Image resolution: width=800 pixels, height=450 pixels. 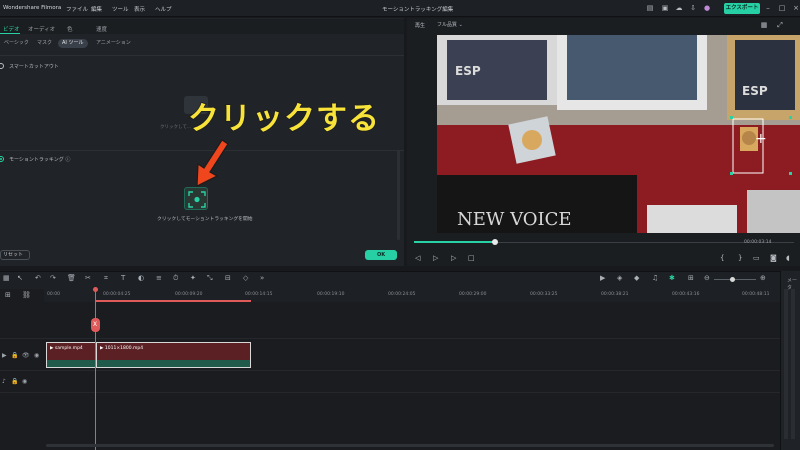 What do you see at coordinates (707, 278) in the screenshot?
I see `zoom-out-icon: ⊖` at bounding box center [707, 278].